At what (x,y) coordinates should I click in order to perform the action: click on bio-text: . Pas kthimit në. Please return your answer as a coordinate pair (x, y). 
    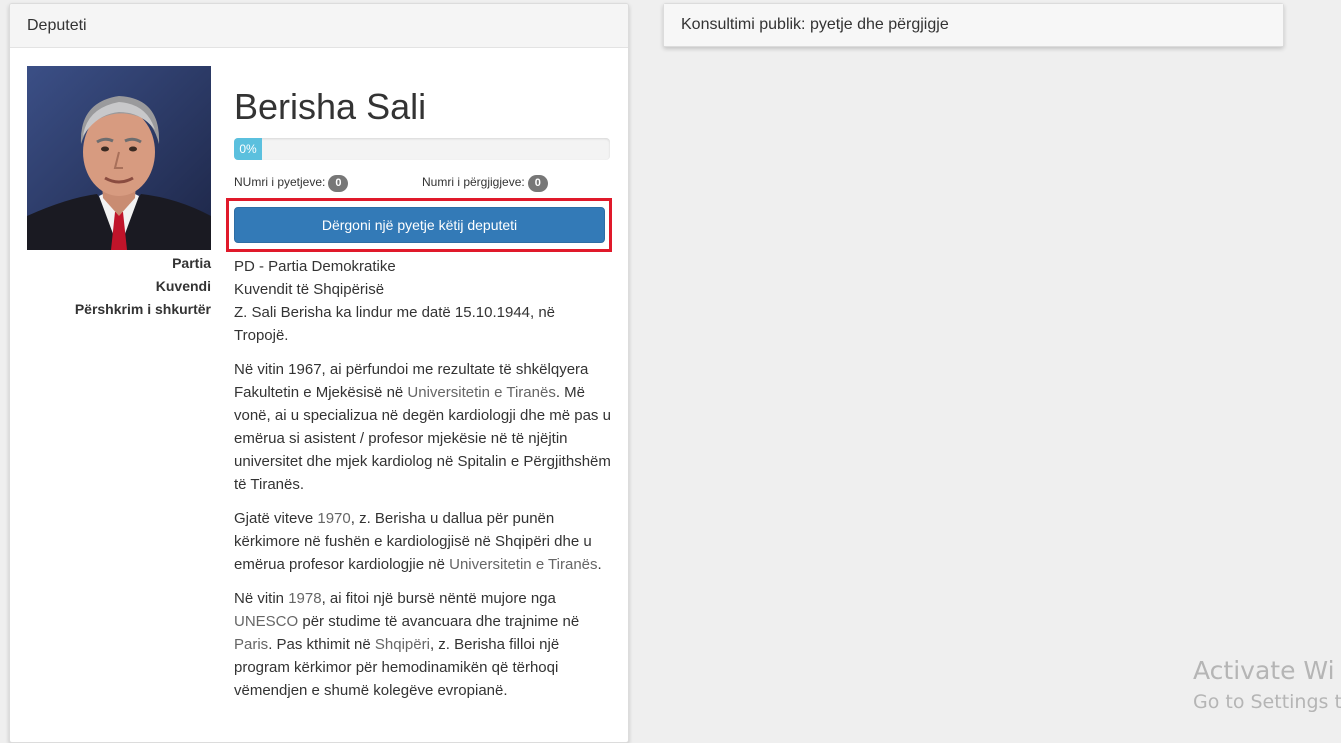
    Looking at the image, I should click on (321, 644).